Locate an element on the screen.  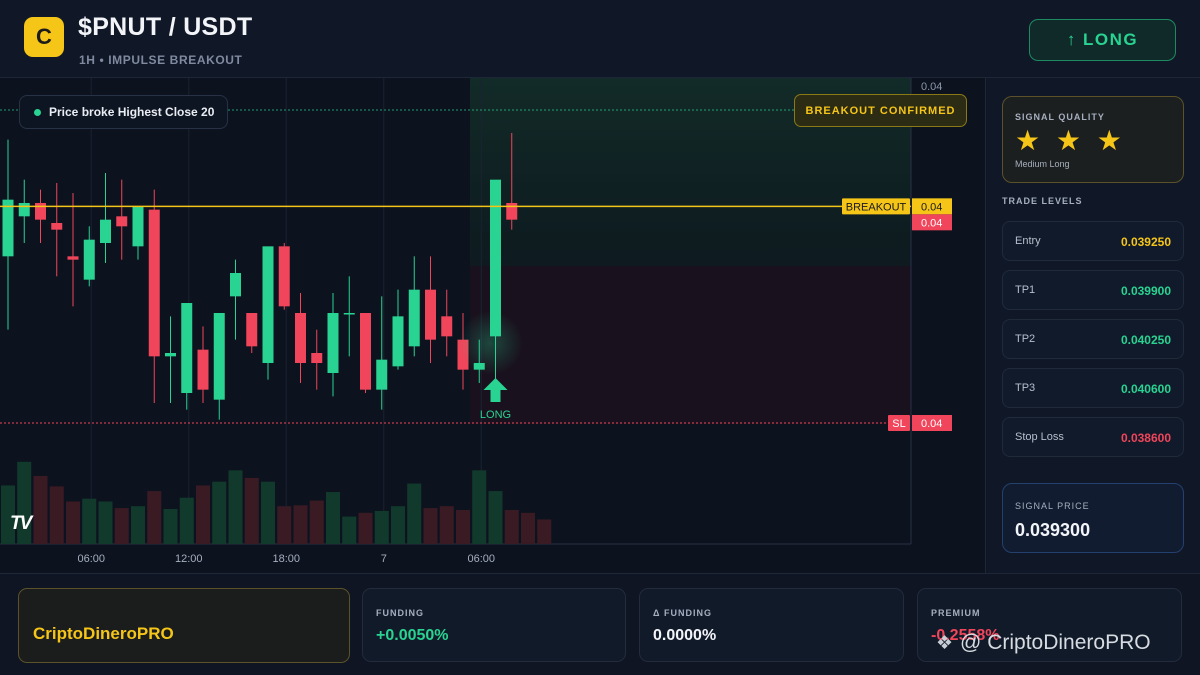
status-dot is located at coordinates (37, 112).